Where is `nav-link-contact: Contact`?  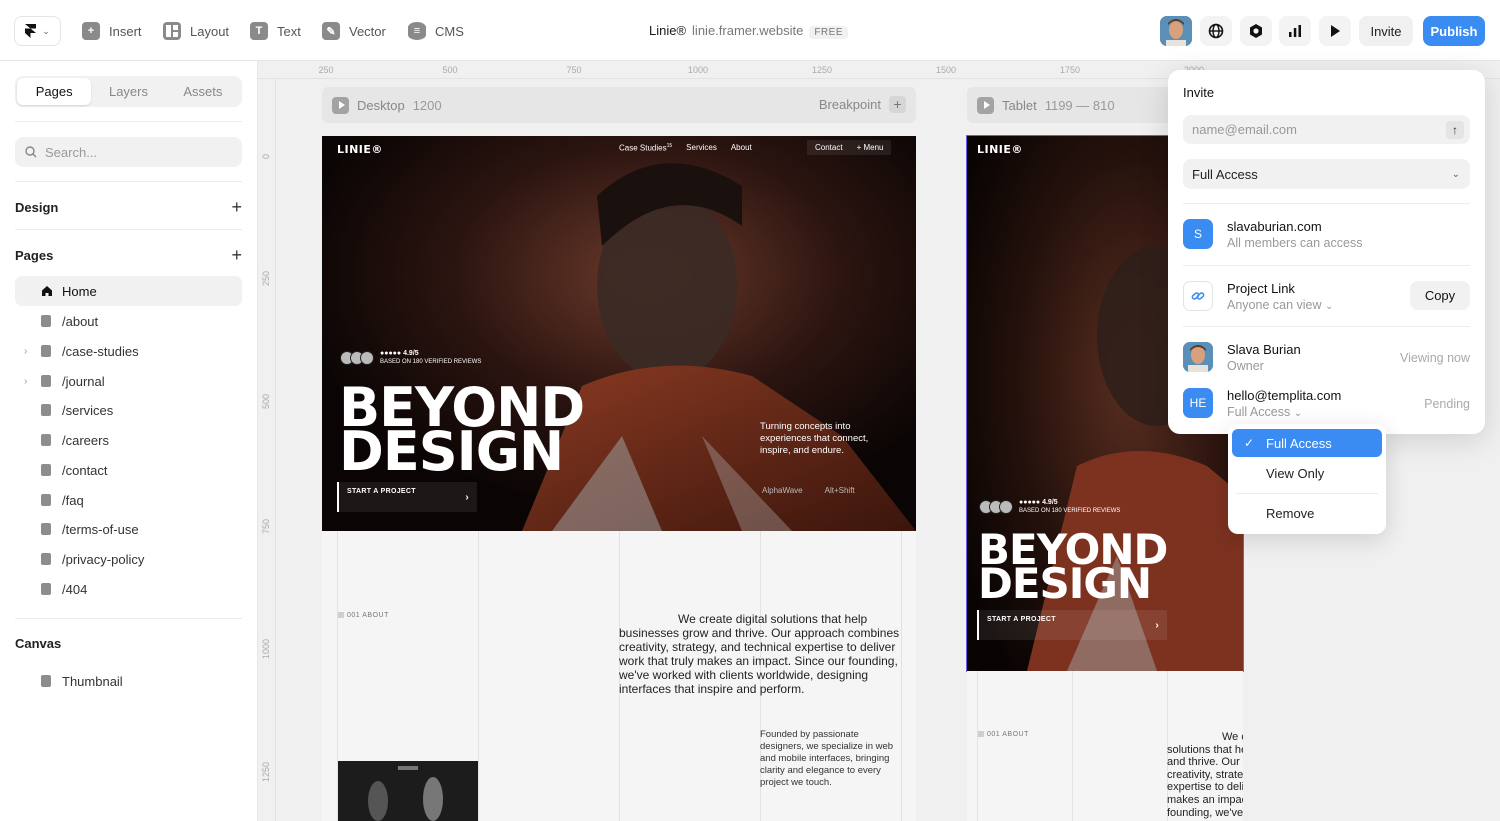
nav-link-contact: Contact is located at coordinates (829, 147).